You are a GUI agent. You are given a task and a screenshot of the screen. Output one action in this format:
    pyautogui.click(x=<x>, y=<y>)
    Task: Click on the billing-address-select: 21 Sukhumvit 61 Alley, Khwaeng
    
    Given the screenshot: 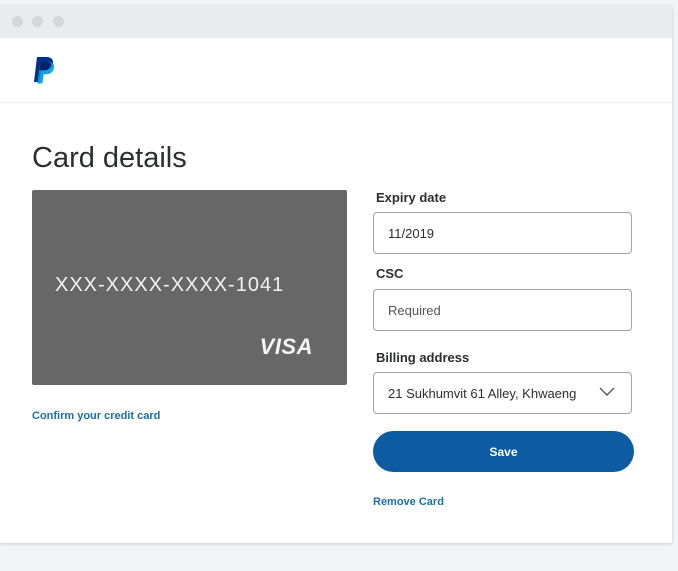 What is the action you would take?
    pyautogui.click(x=502, y=393)
    